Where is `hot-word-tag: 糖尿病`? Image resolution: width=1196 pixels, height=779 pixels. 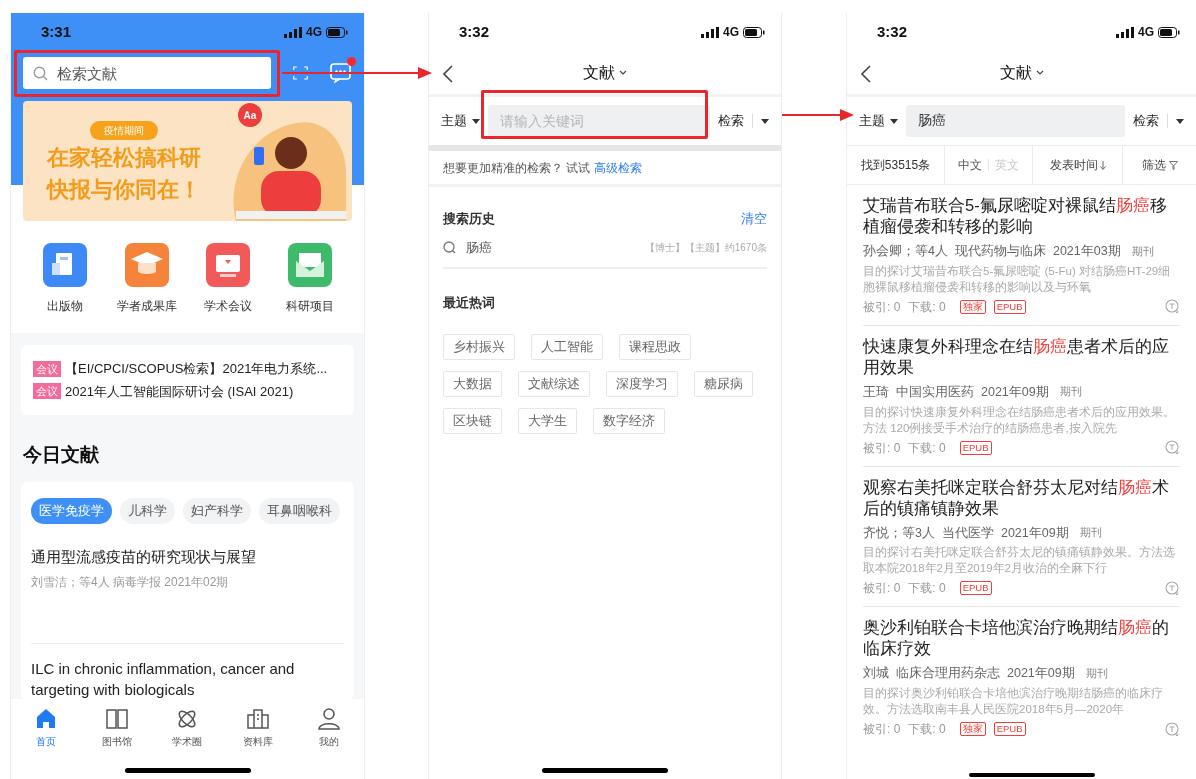 hot-word-tag: 糖尿病 is located at coordinates (723, 384).